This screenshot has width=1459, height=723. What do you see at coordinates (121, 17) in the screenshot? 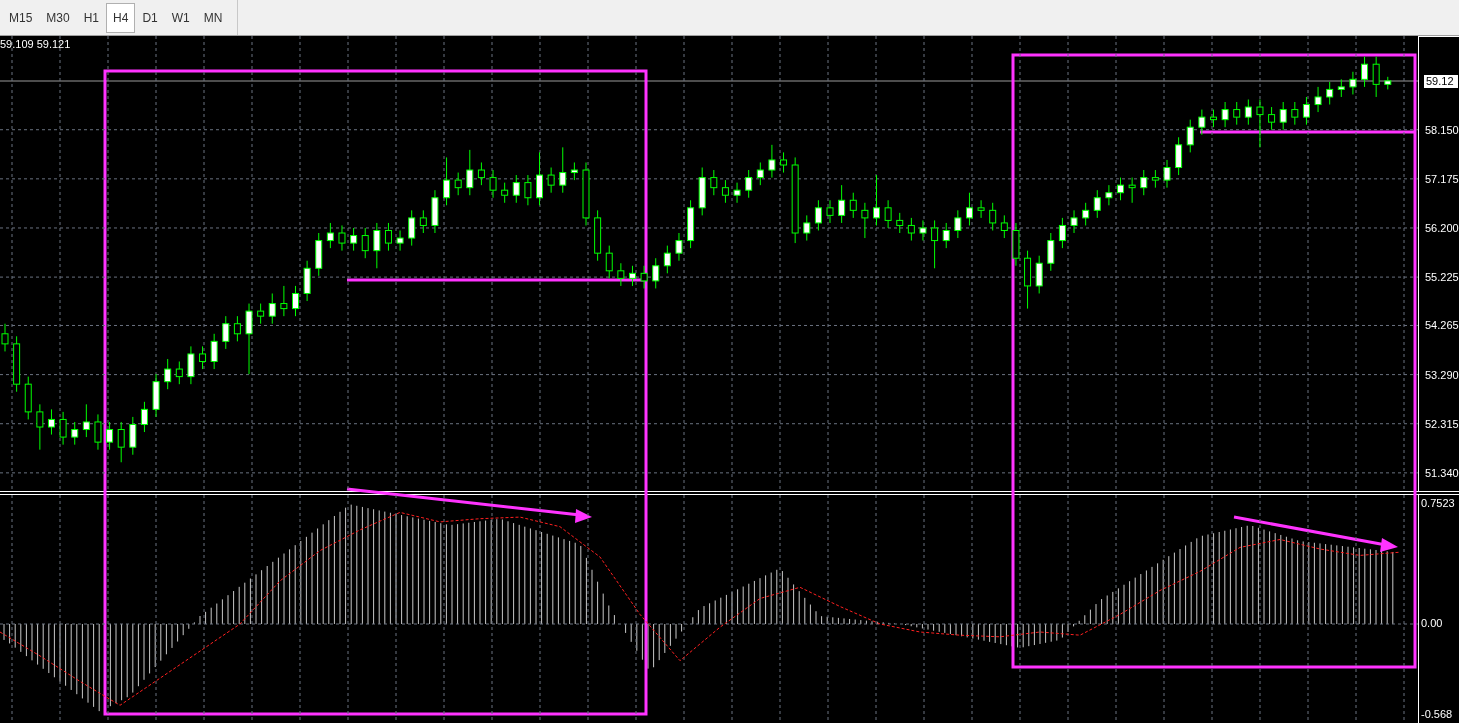
I see `timeframe-tab: H4` at bounding box center [121, 17].